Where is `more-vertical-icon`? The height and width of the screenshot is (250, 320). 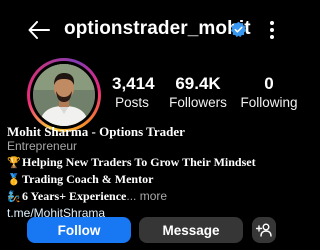
more-vertical-icon is located at coordinates (272, 30).